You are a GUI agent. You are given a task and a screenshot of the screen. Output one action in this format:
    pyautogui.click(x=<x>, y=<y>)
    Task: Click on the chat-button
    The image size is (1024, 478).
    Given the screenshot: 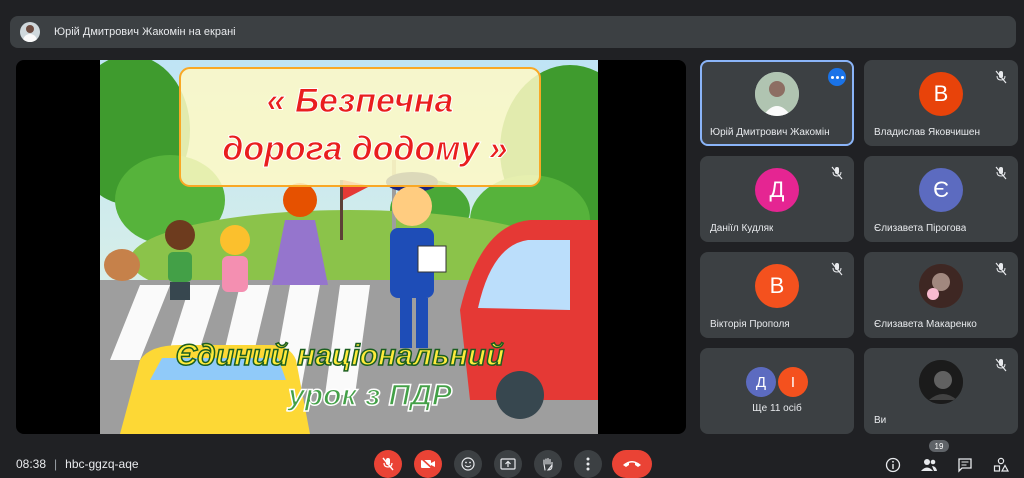 What is the action you would take?
    pyautogui.click(x=965, y=465)
    